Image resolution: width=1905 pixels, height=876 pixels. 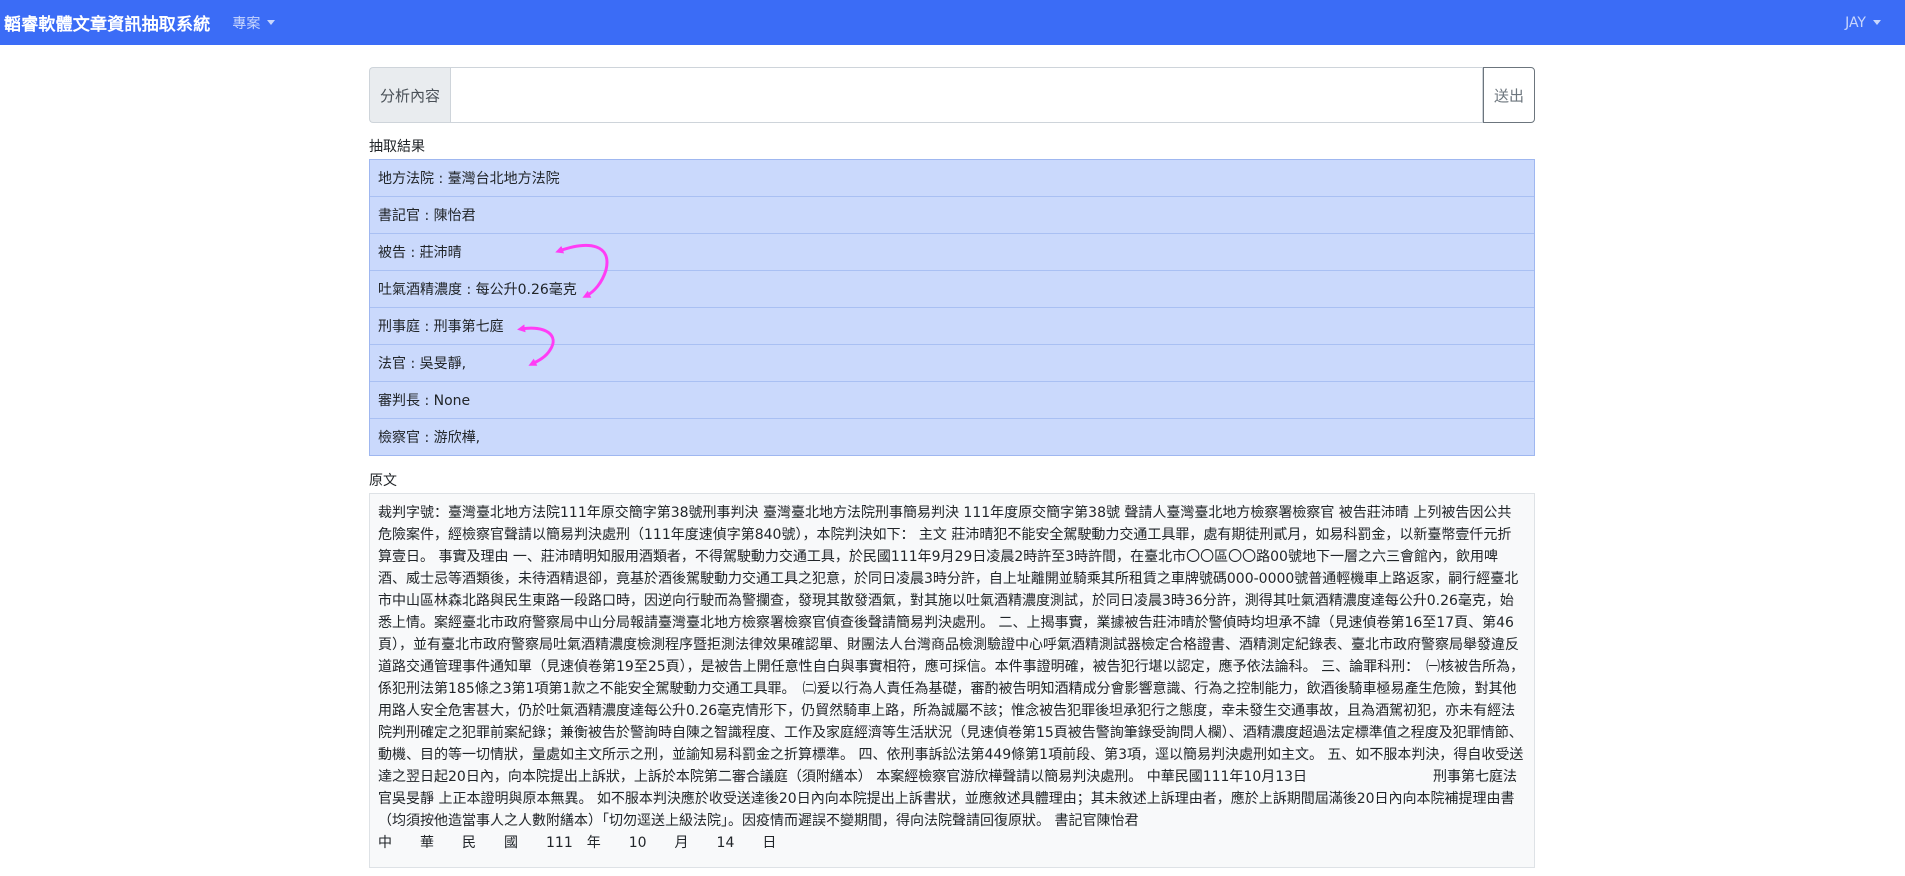 I want to click on result-presiding-judge: 審判長 : None, so click(x=952, y=400).